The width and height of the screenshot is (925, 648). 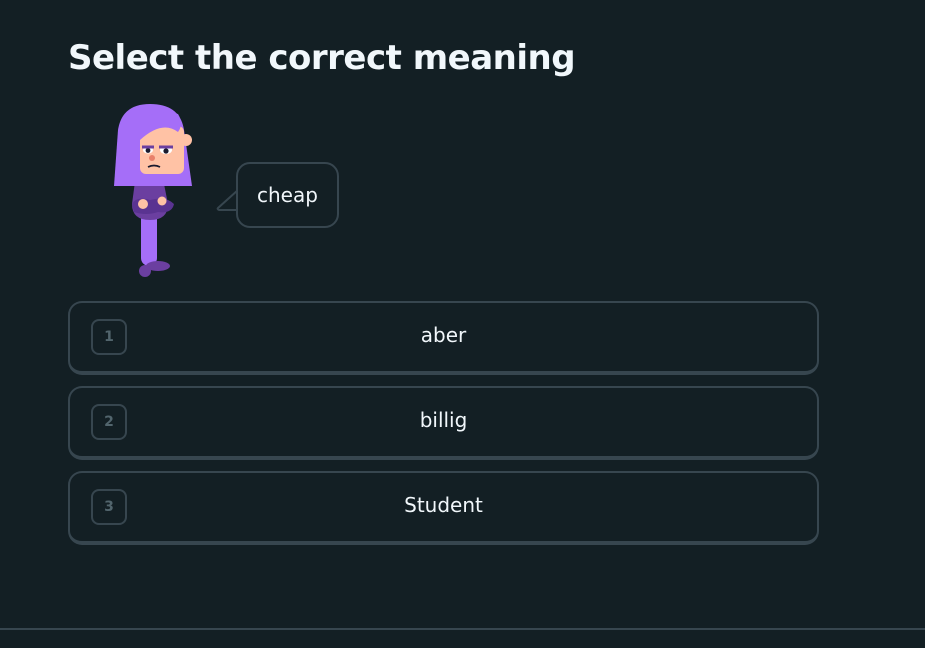 What do you see at coordinates (443, 420) in the screenshot?
I see `choice-label: billig` at bounding box center [443, 420].